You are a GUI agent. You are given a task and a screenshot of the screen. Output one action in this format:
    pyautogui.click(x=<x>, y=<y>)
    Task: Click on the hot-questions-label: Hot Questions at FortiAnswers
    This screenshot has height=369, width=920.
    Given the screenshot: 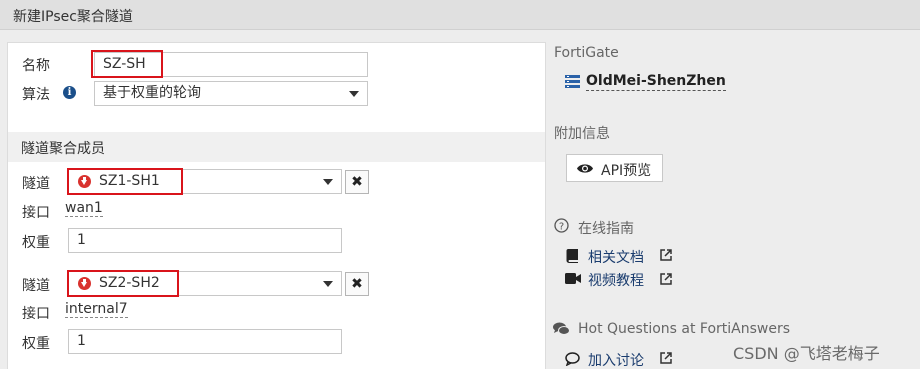 What is the action you would take?
    pyautogui.click(x=684, y=329)
    